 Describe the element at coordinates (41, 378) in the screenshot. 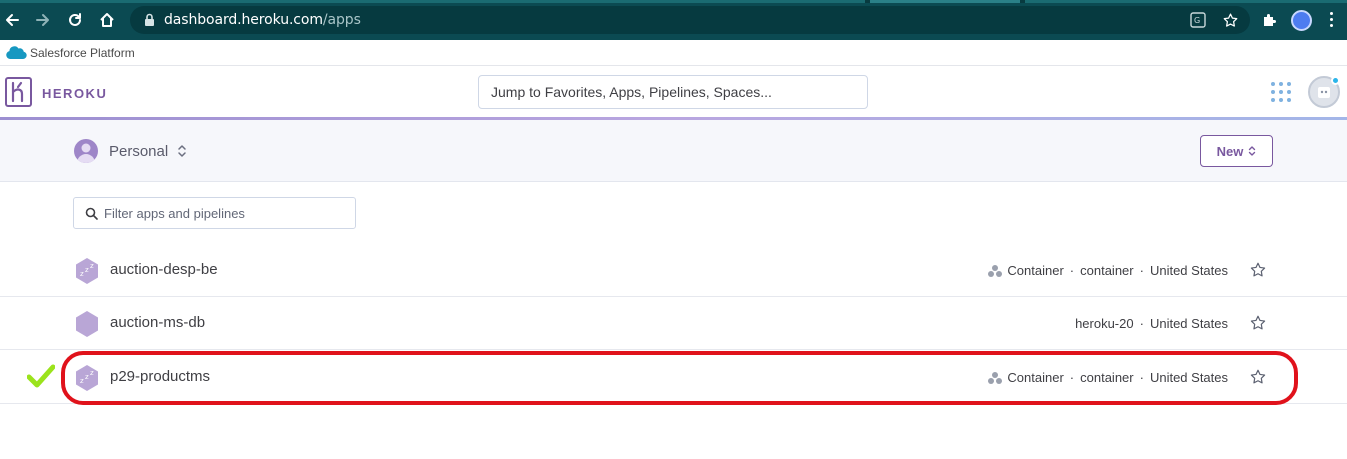

I see `checkmark-icon` at that location.